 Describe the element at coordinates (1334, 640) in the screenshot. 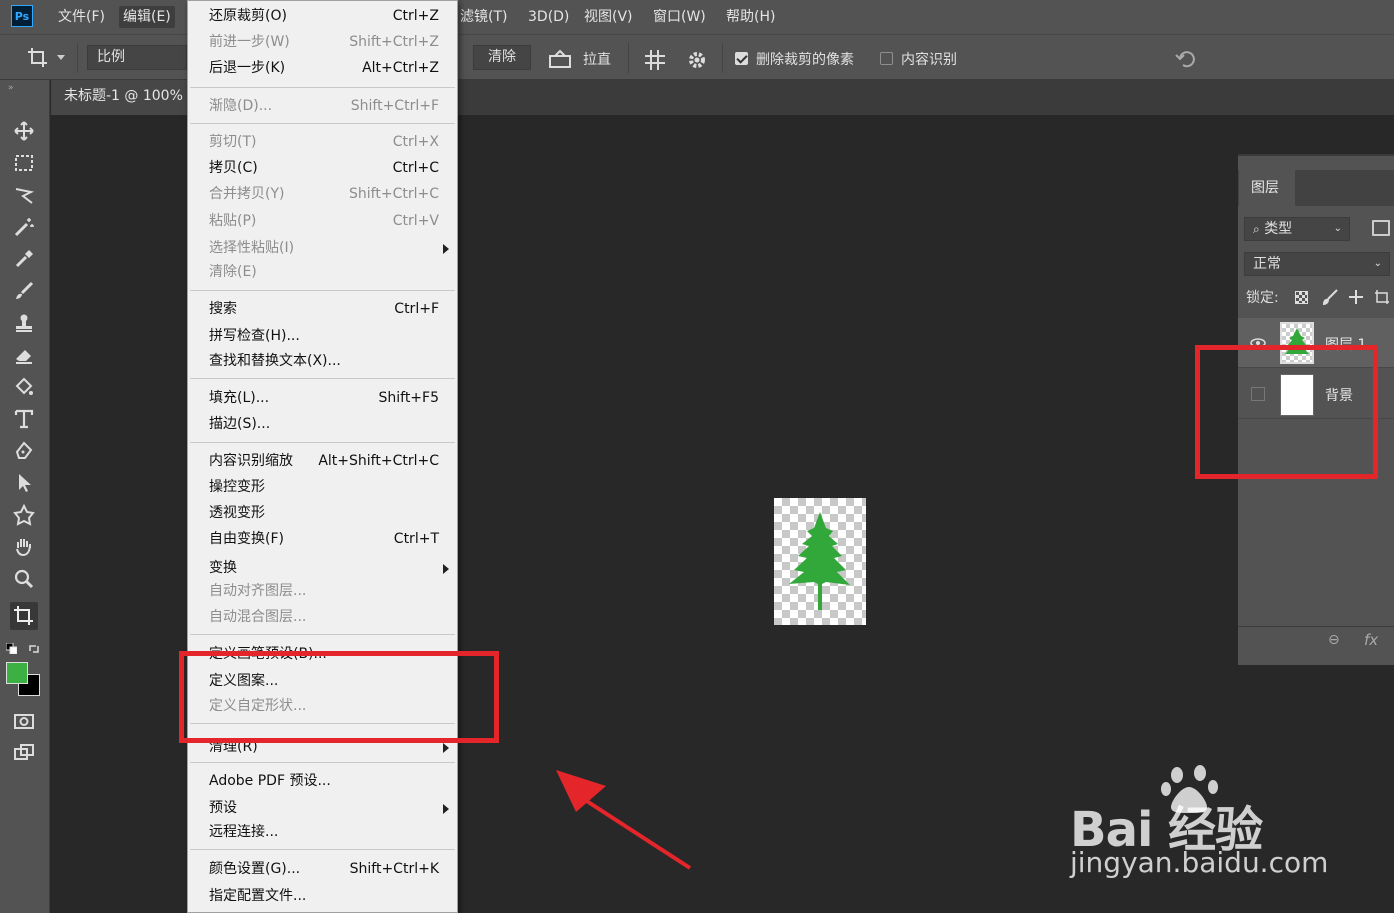

I see `link-layers-icon: ⊖` at that location.